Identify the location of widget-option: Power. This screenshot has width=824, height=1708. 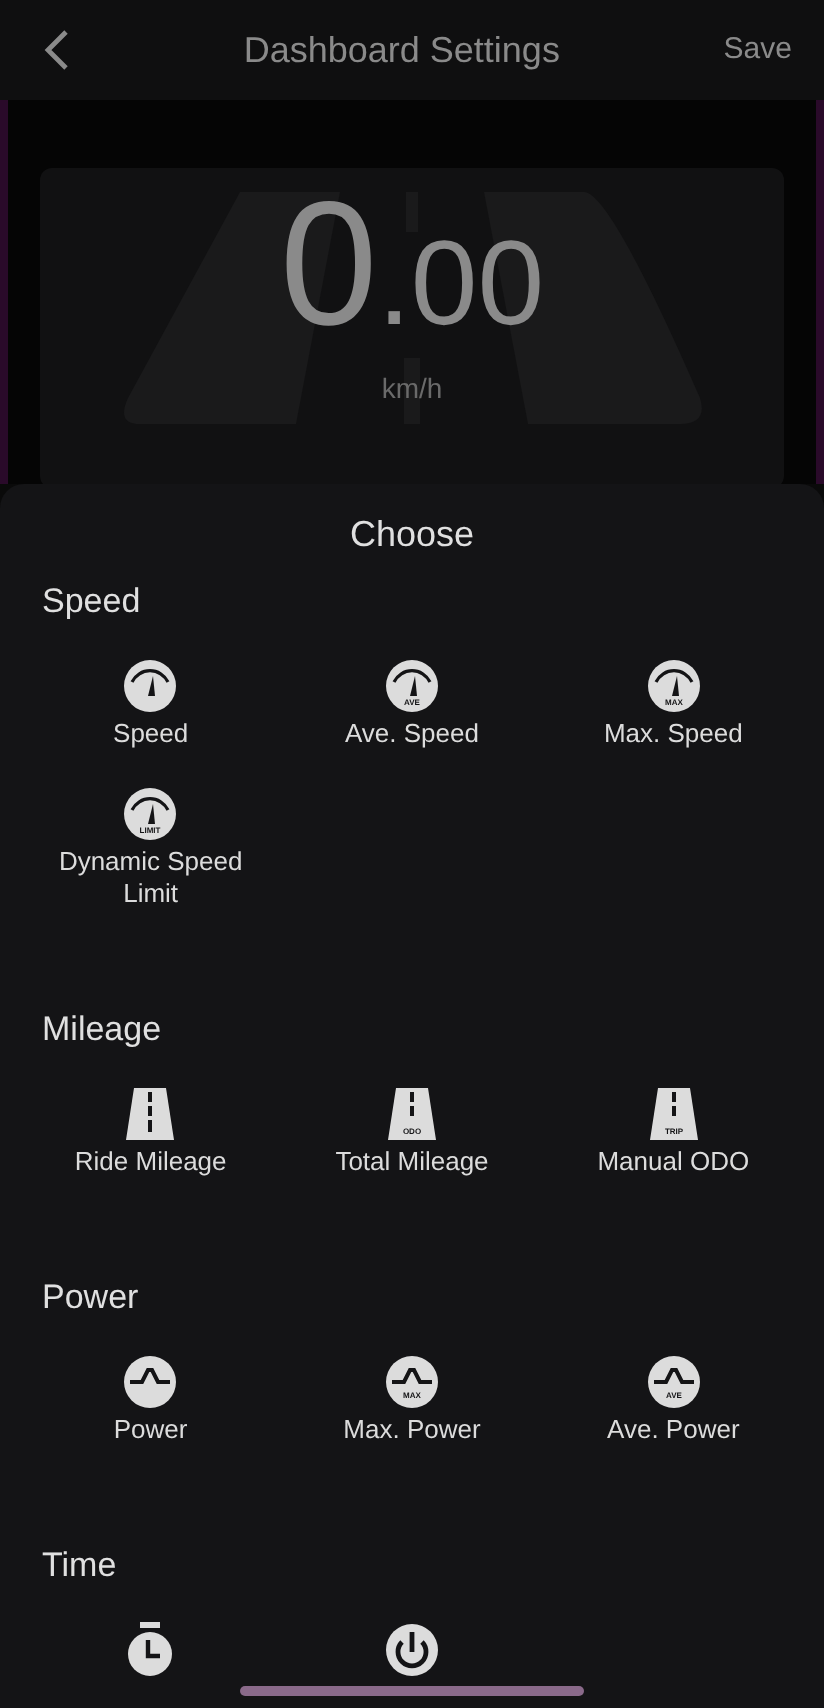
(151, 1400).